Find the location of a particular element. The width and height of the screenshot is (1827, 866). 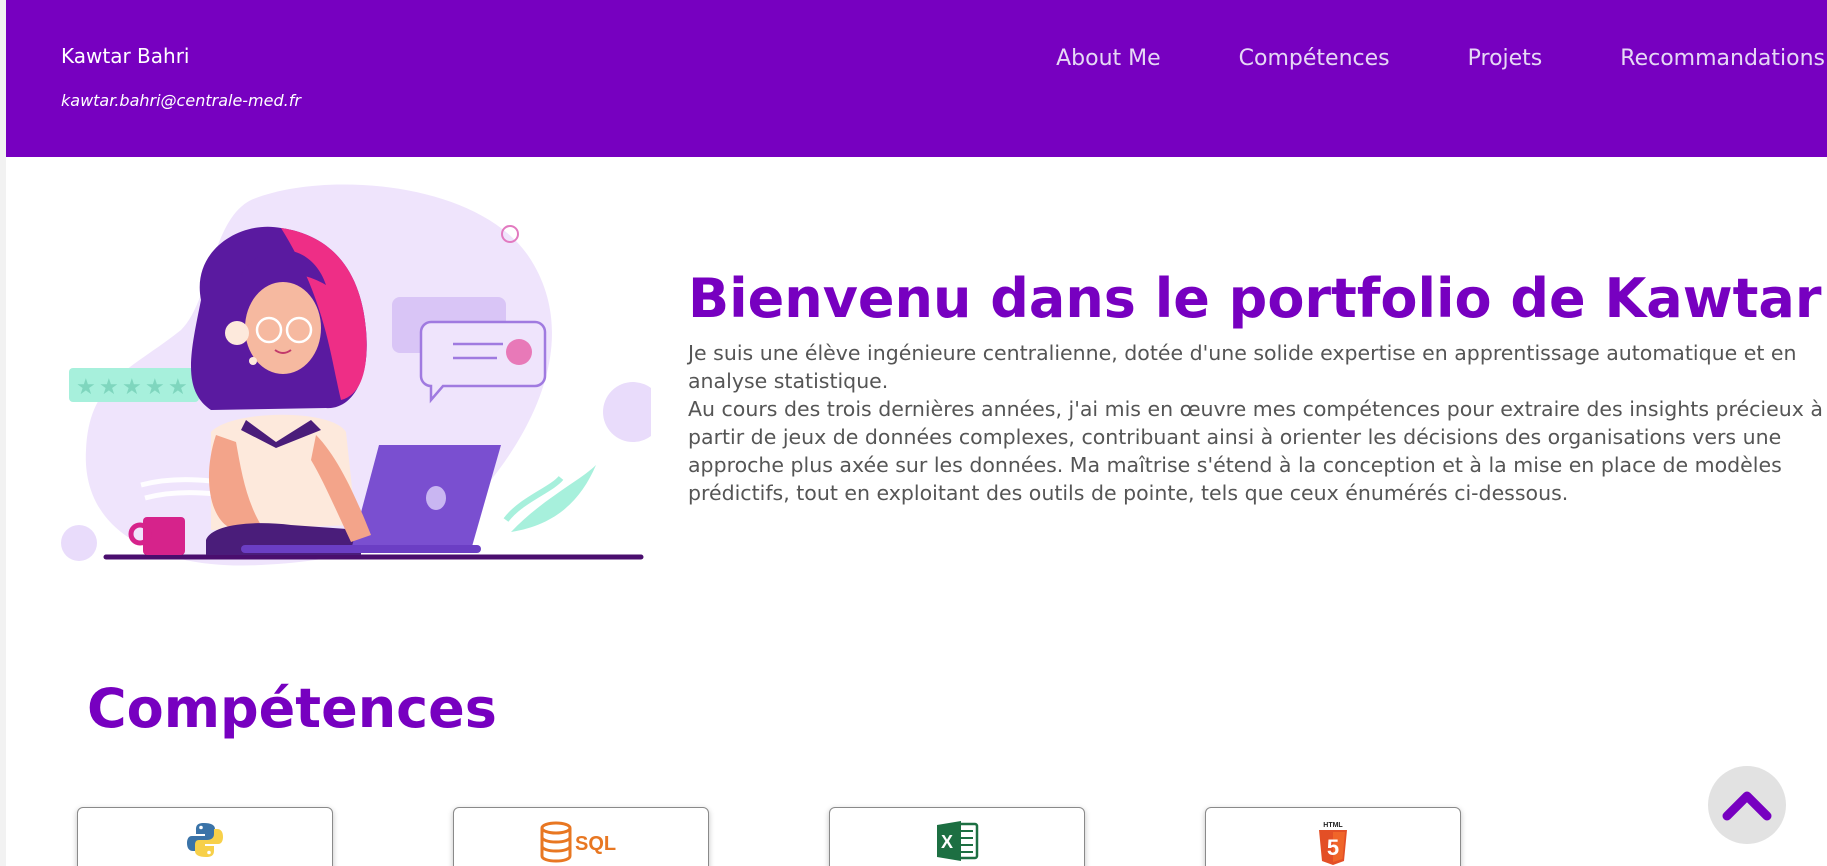

skill-card-html5: HTML 5 is located at coordinates (1333, 836).